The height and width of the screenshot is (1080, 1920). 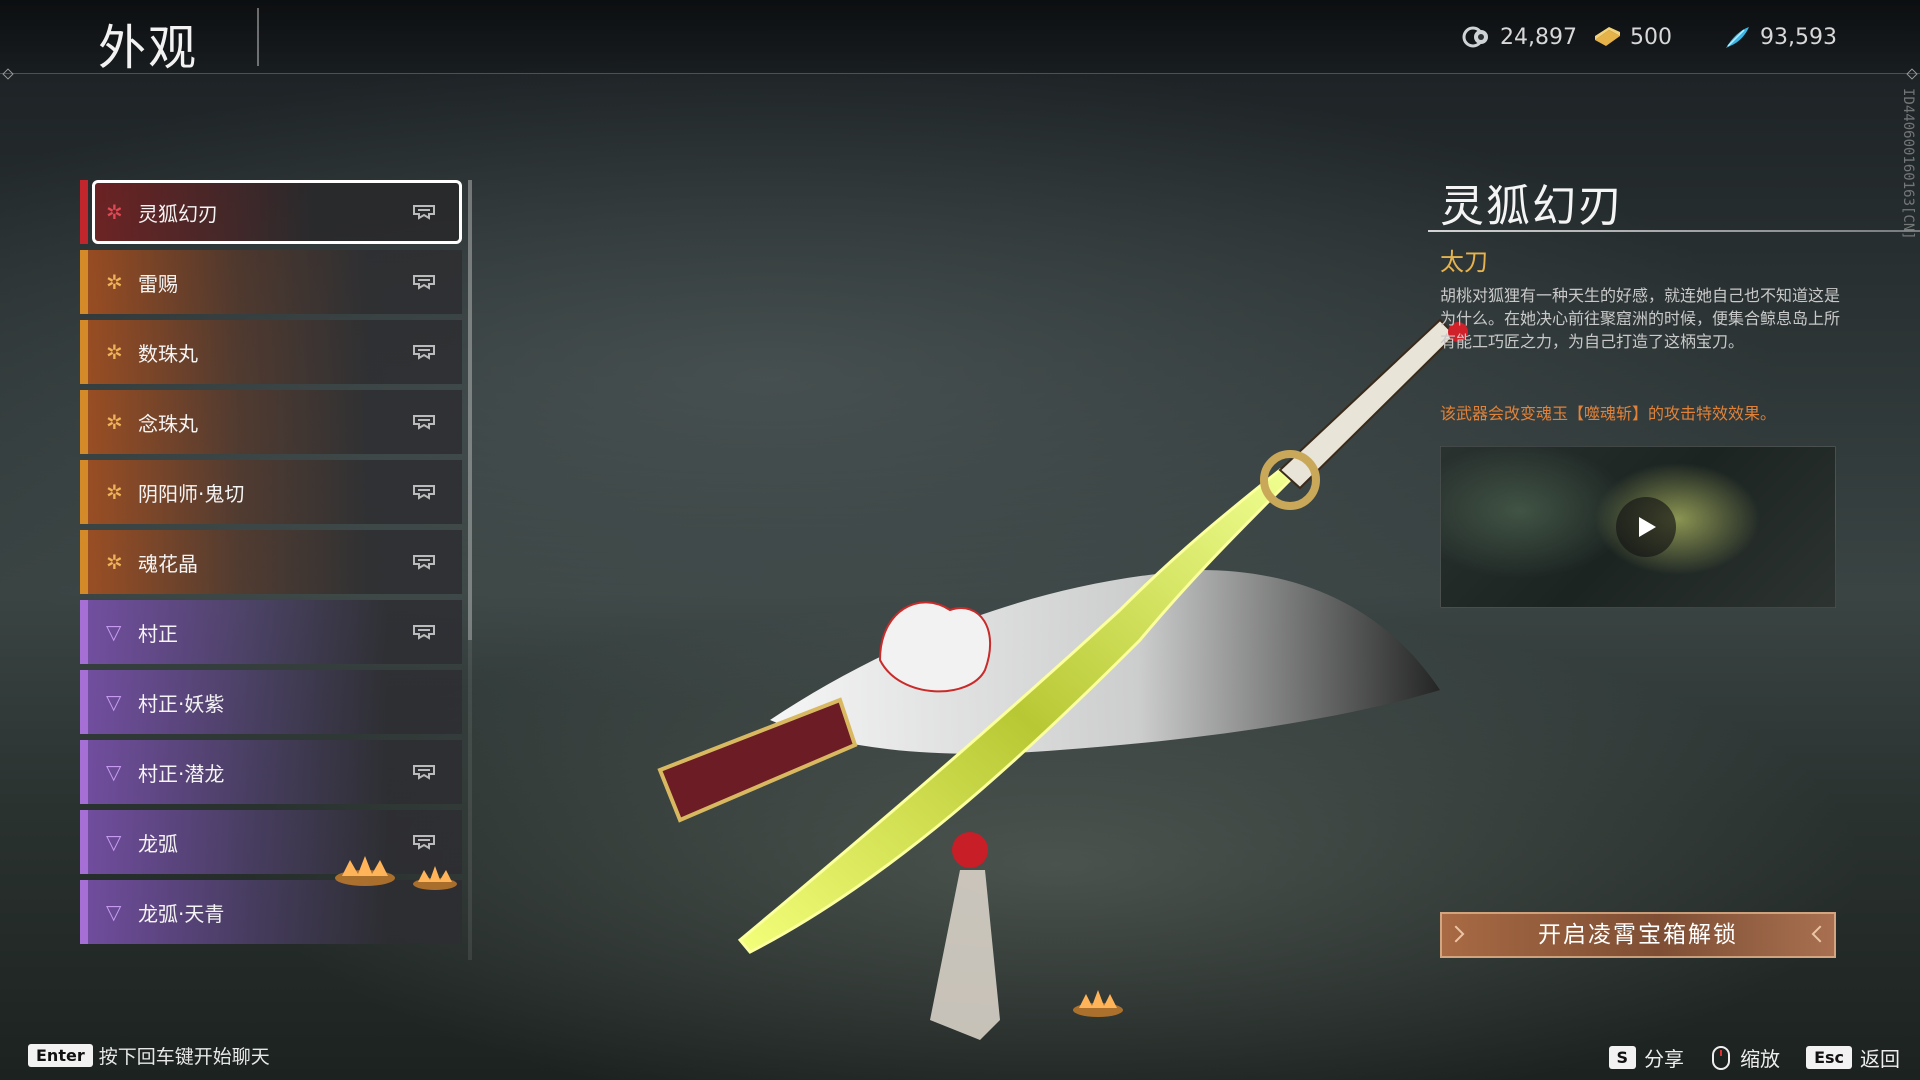 What do you see at coordinates (271, 842) in the screenshot?
I see `list-item: ▽ 龙弧` at bounding box center [271, 842].